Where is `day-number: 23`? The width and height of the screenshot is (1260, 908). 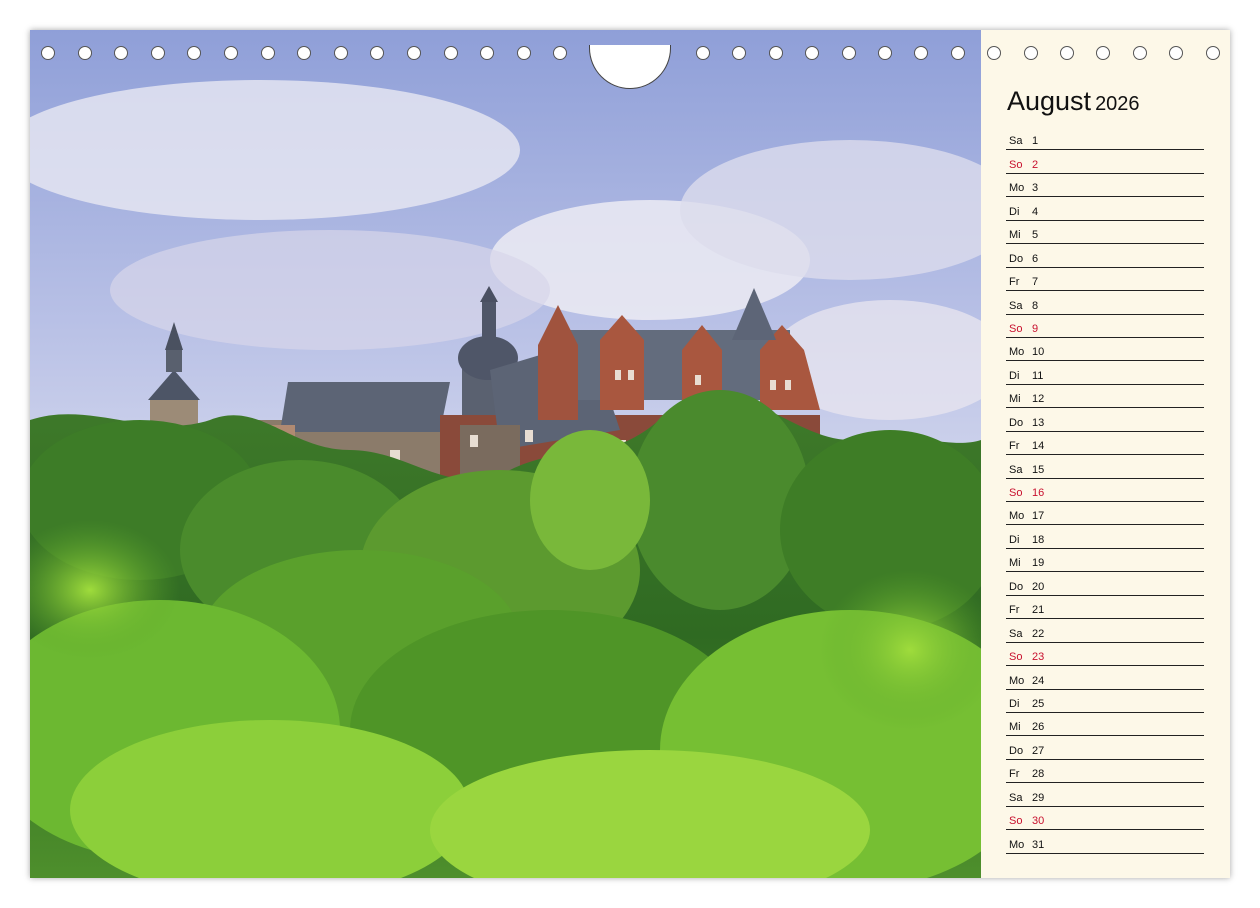 day-number: 23 is located at coordinates (1038, 657).